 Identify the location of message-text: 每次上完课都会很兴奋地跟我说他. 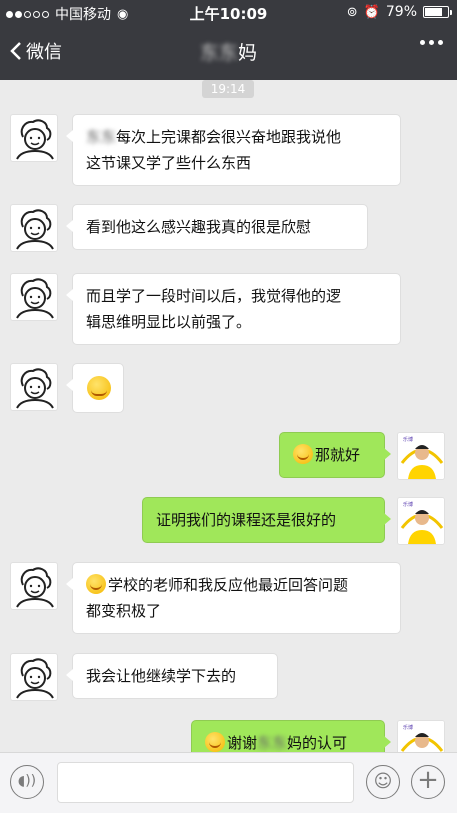
(229, 137).